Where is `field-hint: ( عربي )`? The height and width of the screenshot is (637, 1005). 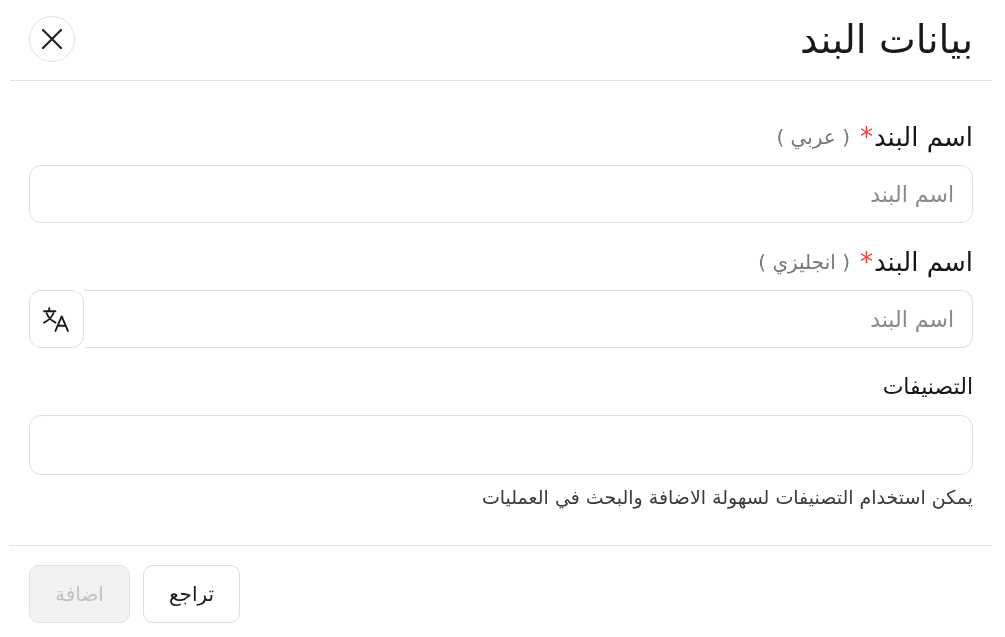
field-hint: ( عربي ) is located at coordinates (813, 138).